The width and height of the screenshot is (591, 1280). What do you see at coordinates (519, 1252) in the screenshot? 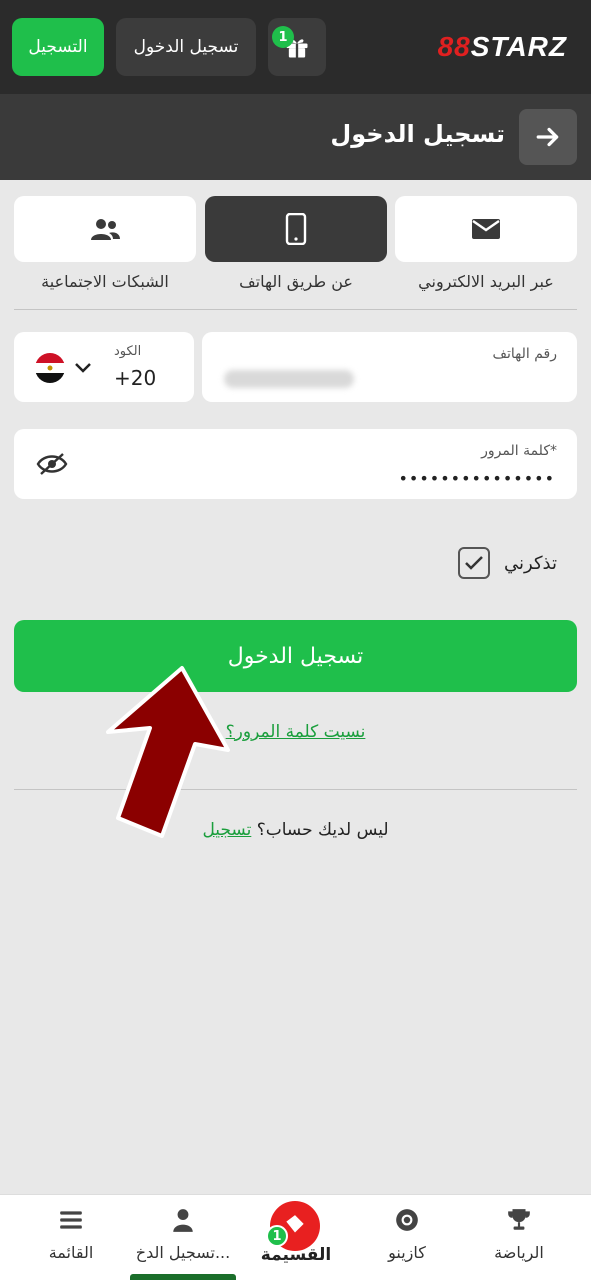
I see `nav-sports-label: الرياضة` at bounding box center [519, 1252].